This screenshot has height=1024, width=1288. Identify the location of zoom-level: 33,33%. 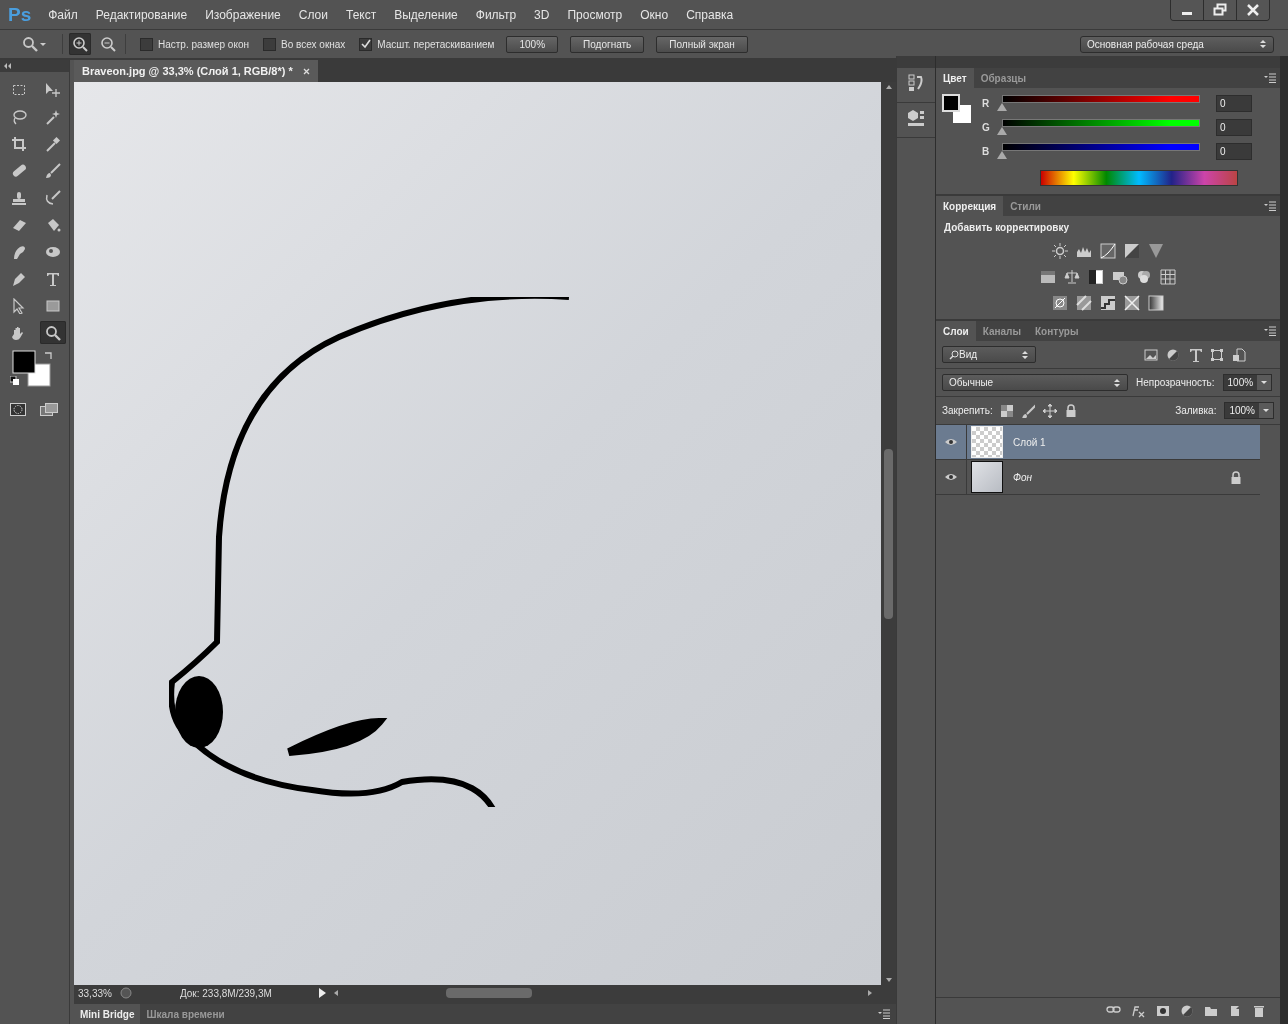
(95, 993).